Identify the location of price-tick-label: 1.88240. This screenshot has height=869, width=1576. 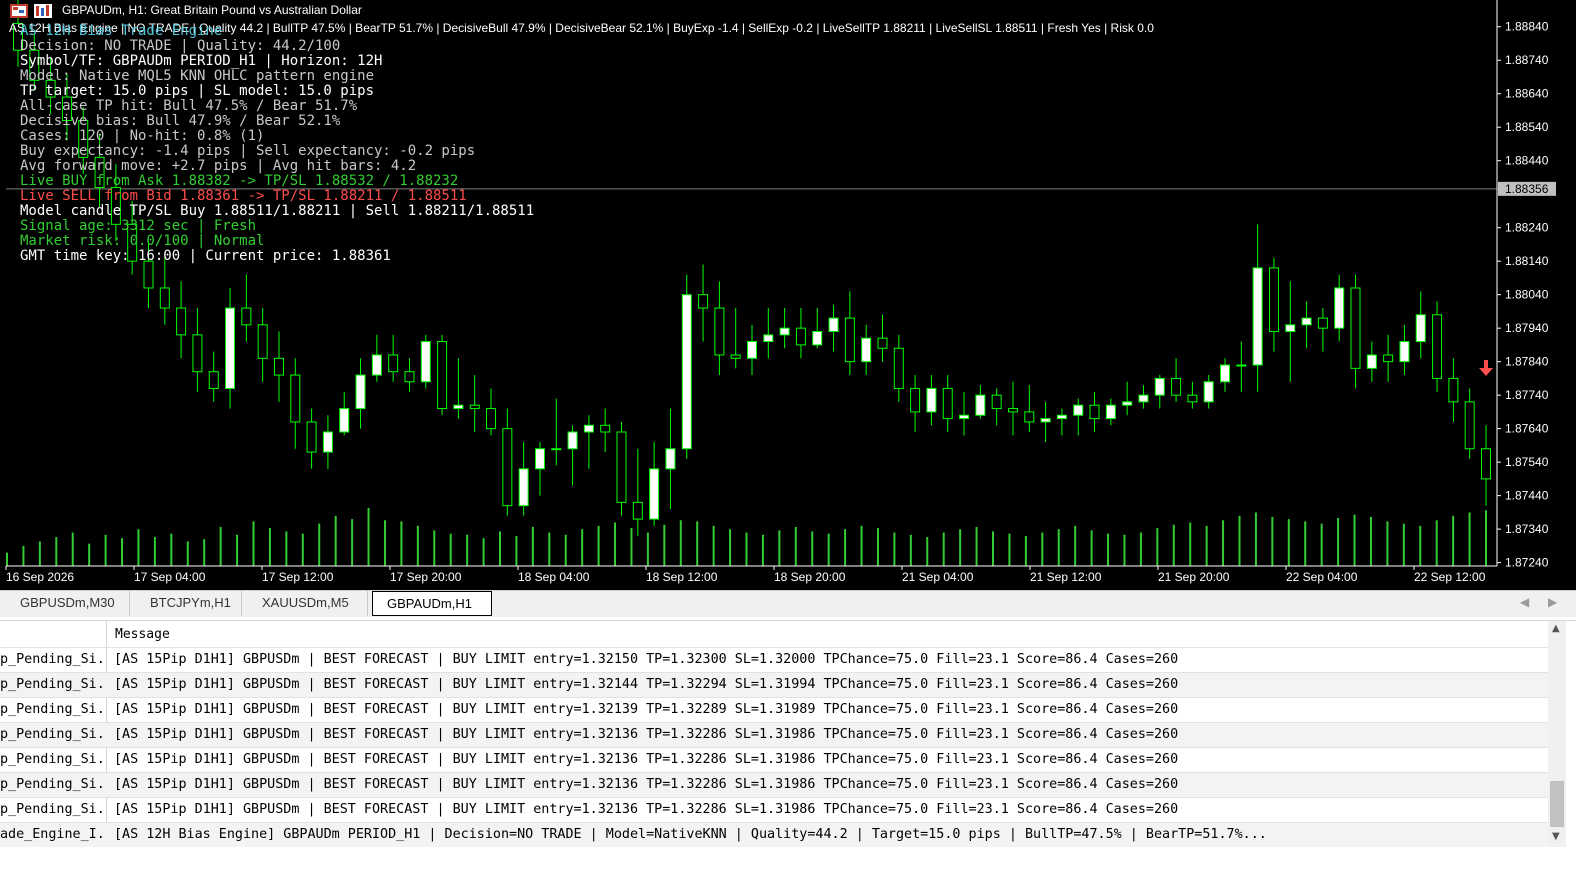
(1527, 228).